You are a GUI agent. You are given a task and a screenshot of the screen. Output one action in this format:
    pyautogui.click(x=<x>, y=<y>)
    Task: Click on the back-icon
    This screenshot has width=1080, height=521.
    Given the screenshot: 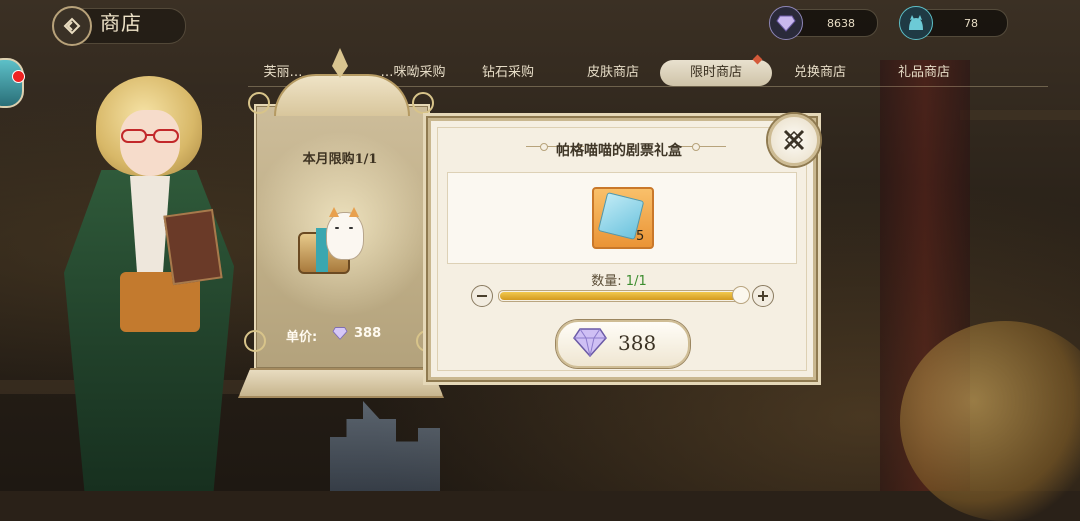 What is the action you would take?
    pyautogui.click(x=72, y=26)
    